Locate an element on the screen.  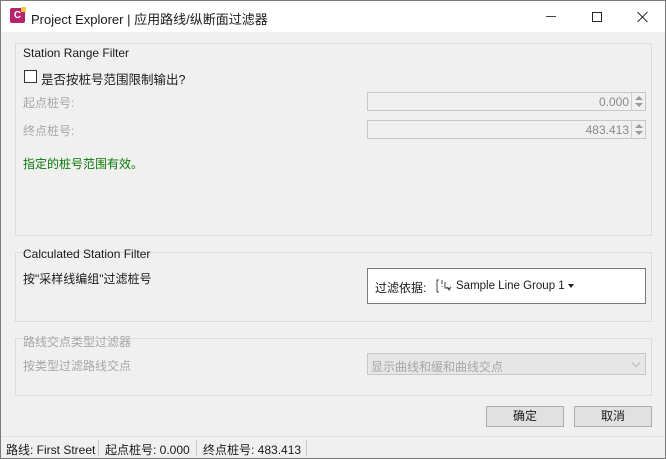
chevron-down-icon is located at coordinates (636, 363).